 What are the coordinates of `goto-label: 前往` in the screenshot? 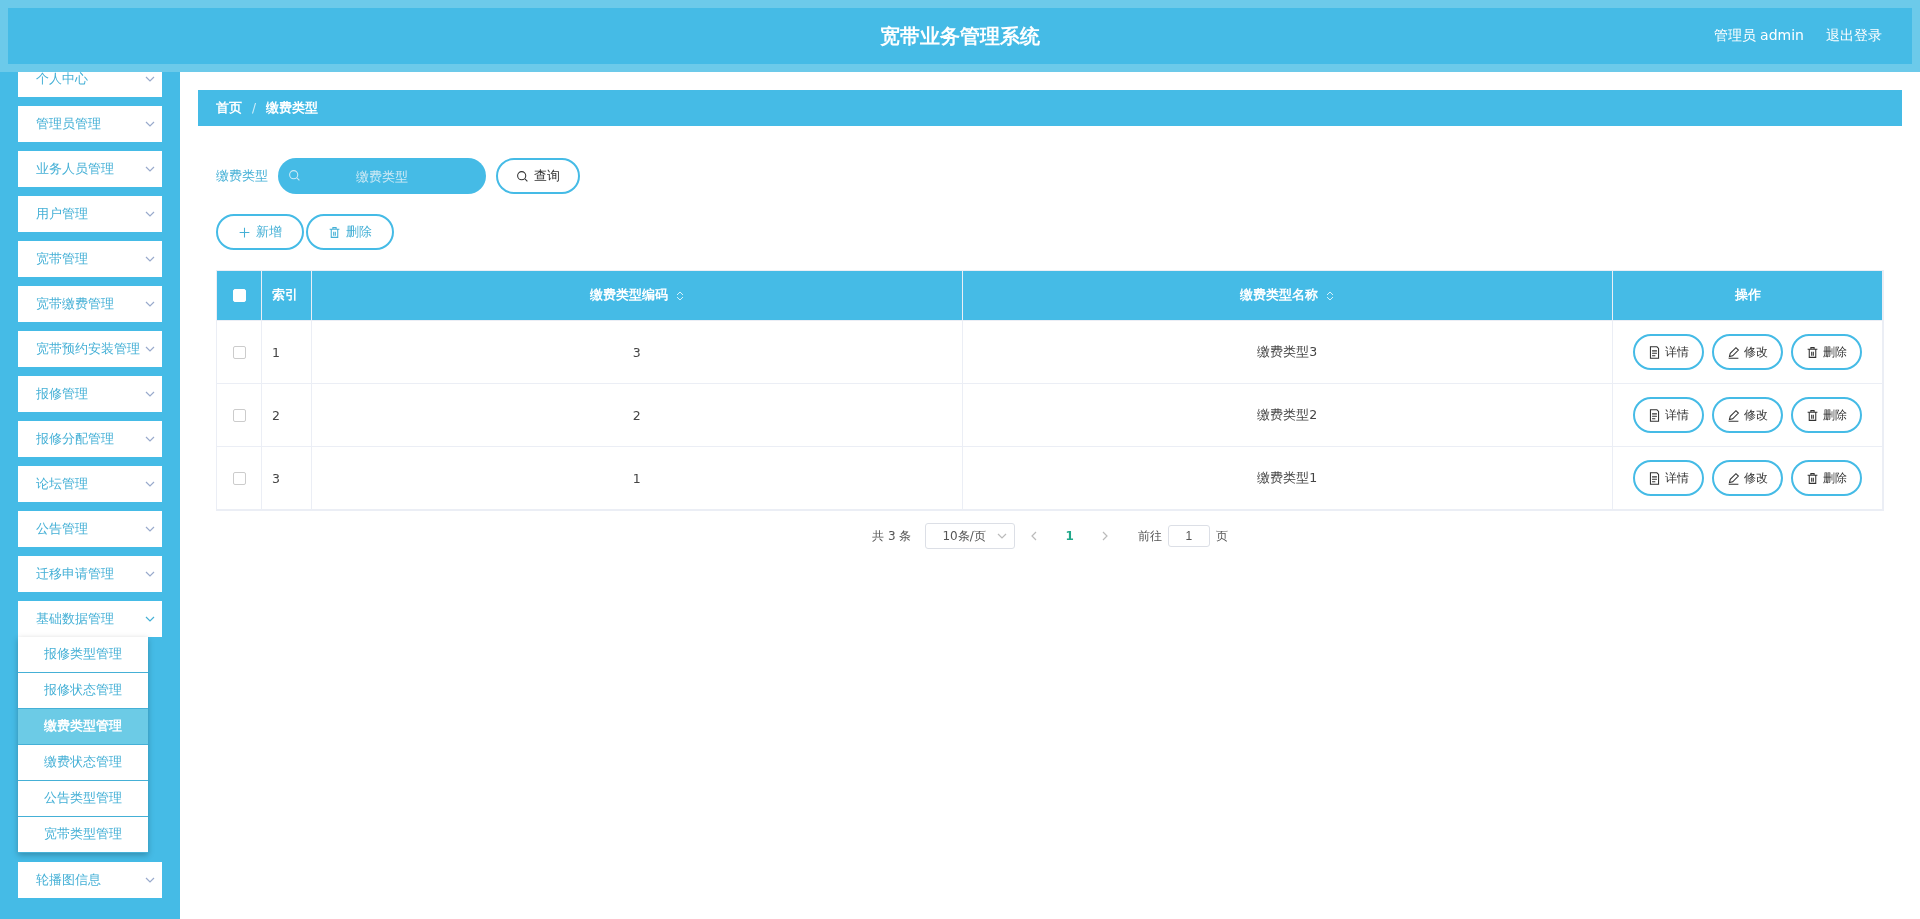 It's located at (1149, 536).